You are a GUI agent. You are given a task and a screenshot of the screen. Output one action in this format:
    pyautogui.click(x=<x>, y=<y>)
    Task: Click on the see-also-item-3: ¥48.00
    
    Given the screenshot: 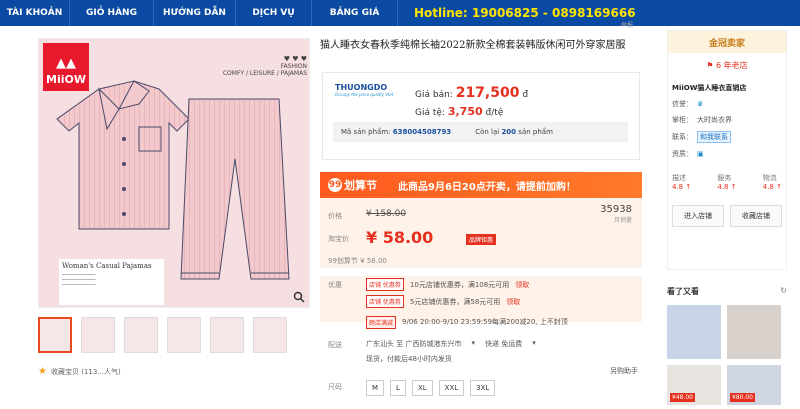 What is the action you would take?
    pyautogui.click(x=694, y=385)
    